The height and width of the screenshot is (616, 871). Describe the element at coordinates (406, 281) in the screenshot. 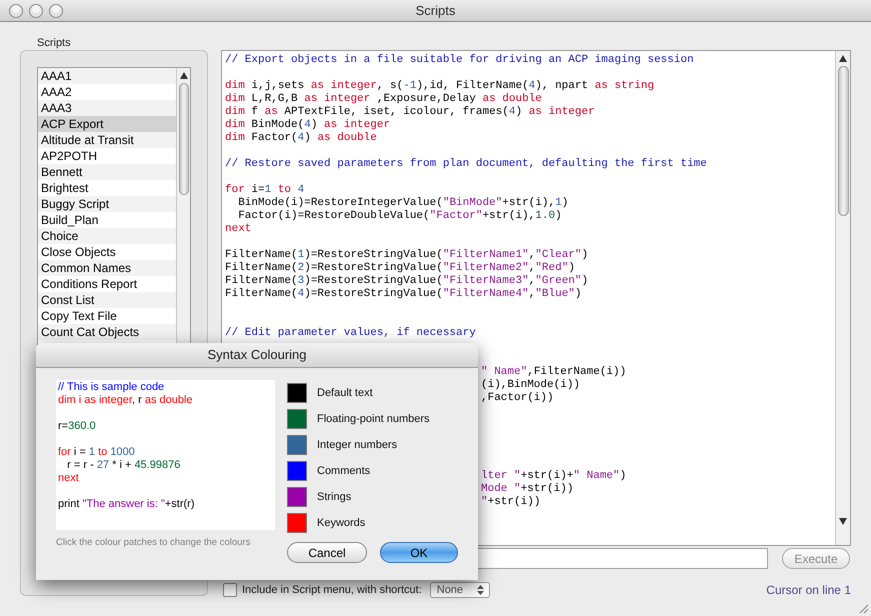

I see `code-line: FilterName(3)=RestoreStringValue("FilterName3","Green")` at that location.